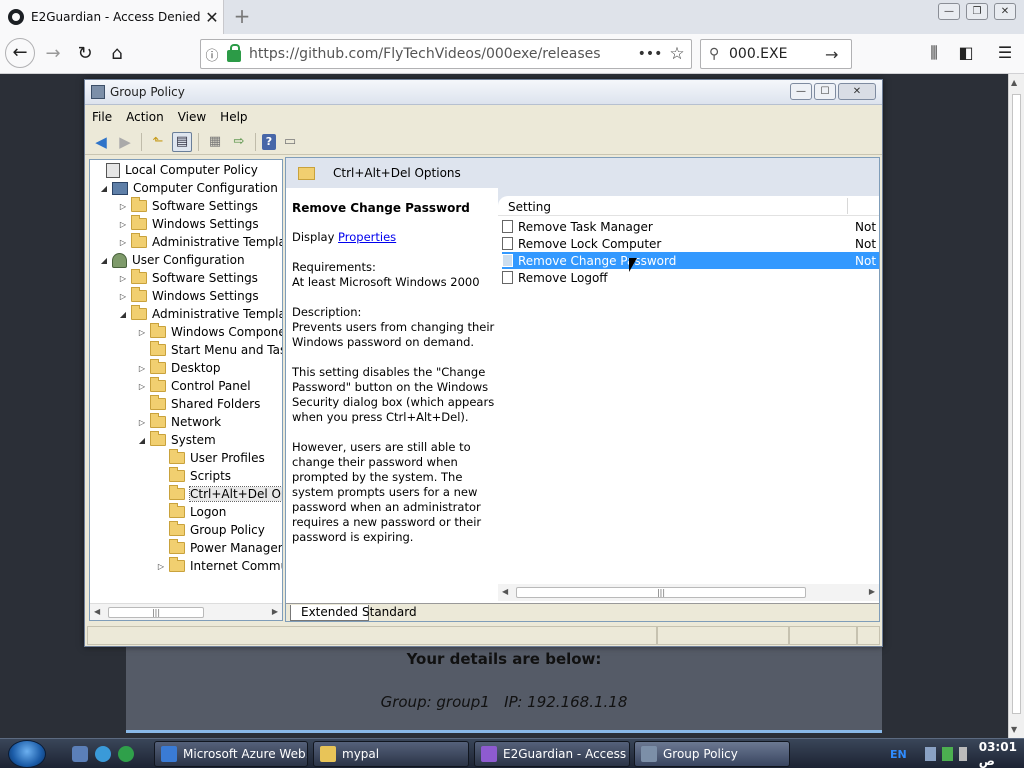 This screenshot has height=768, width=1024. Describe the element at coordinates (156, 612) in the screenshot. I see `tree-scroll-thumb: |||` at that location.